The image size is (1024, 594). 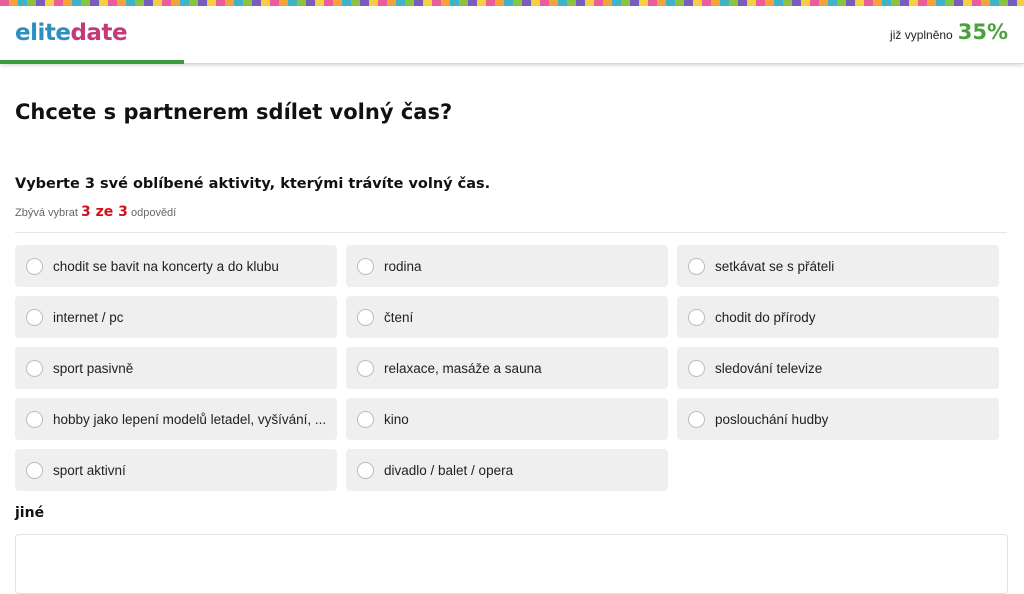 I want to click on other-label: jiné, so click(x=30, y=513).